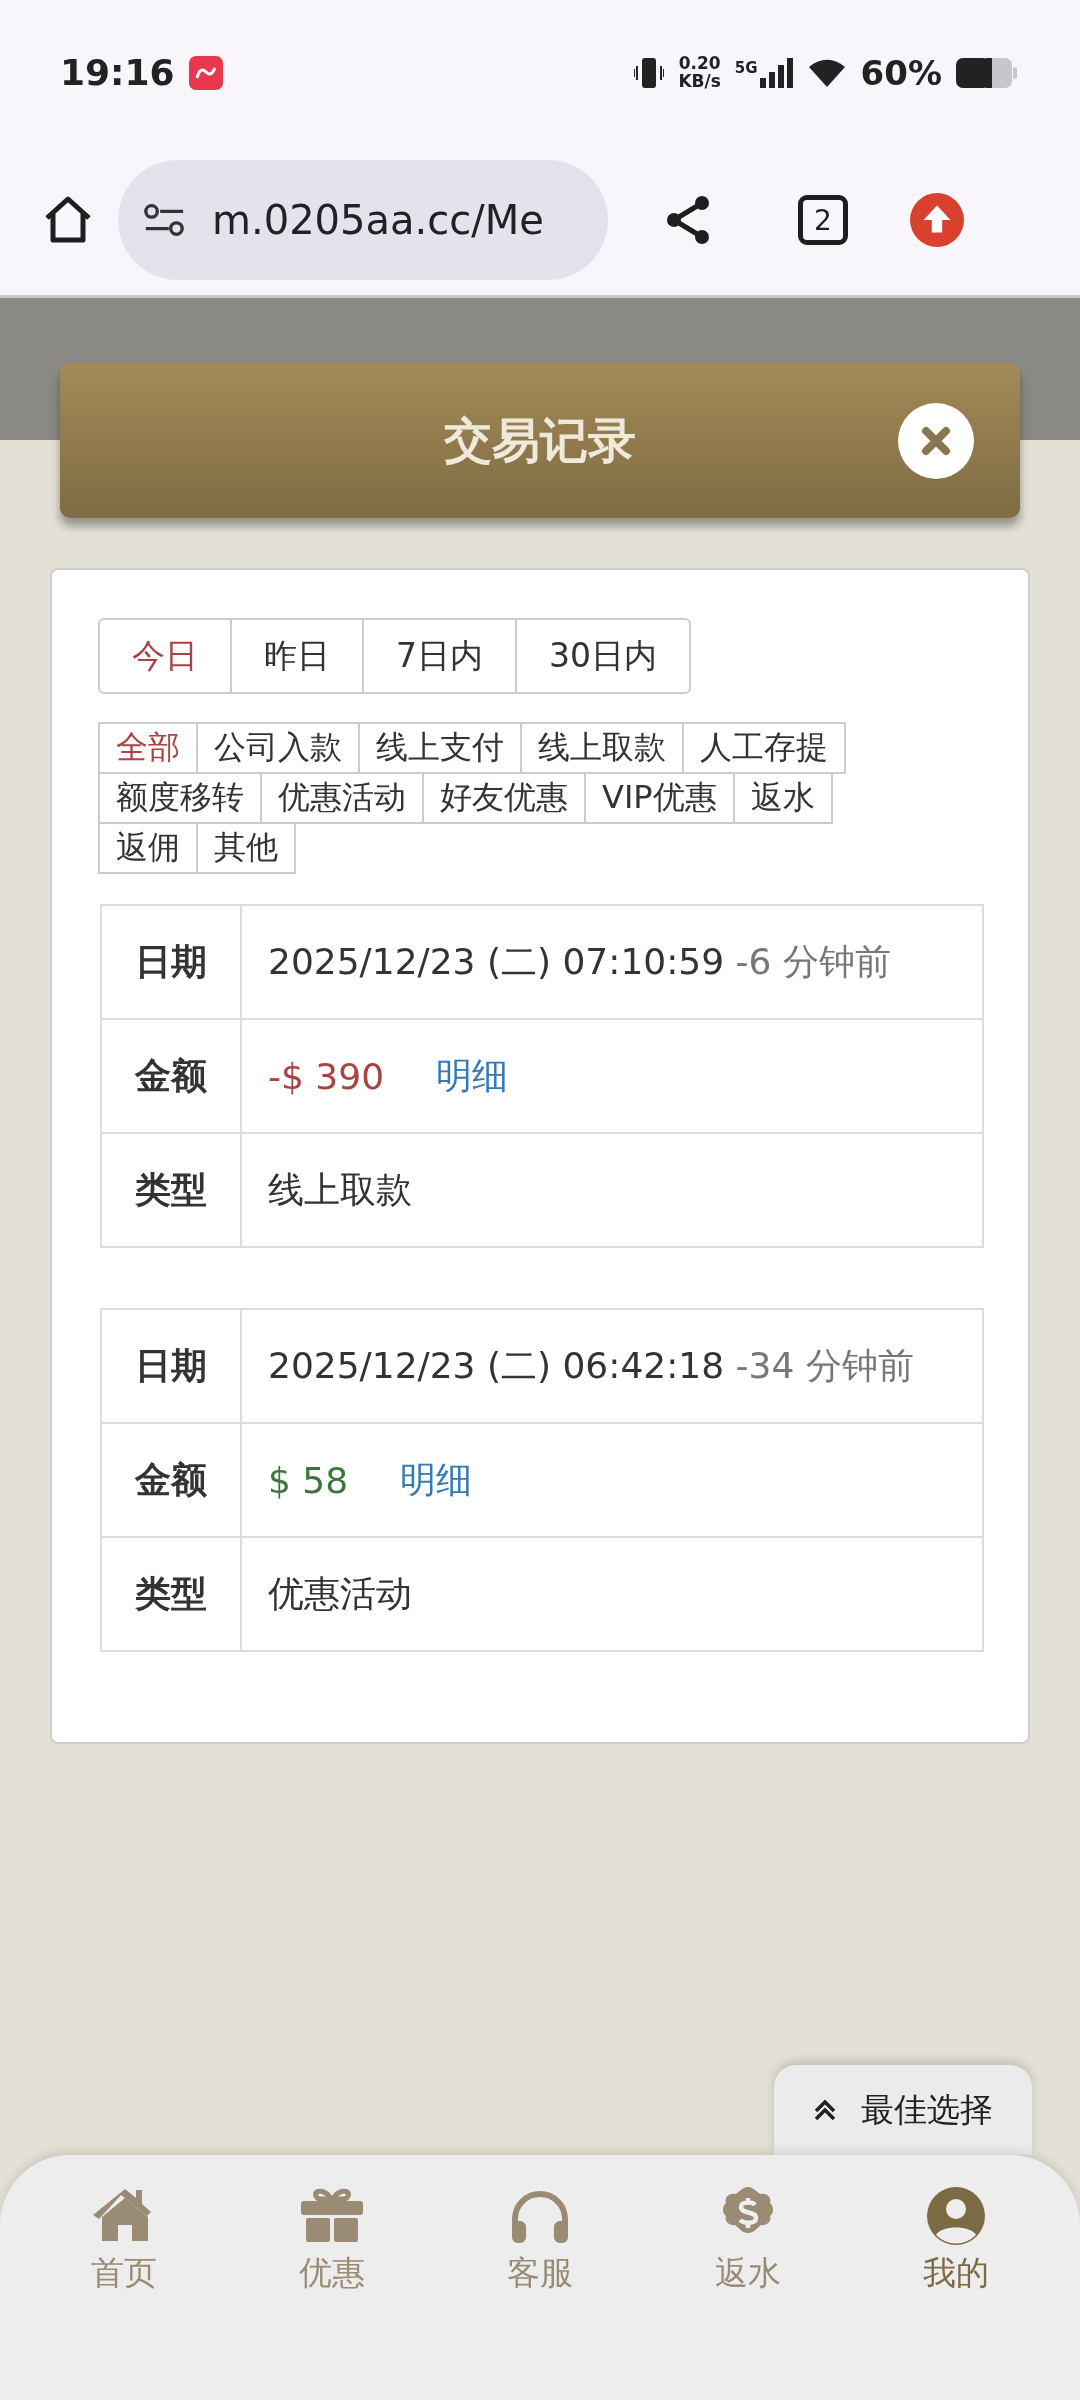 The image size is (1080, 2400). What do you see at coordinates (937, 220) in the screenshot?
I see `update-button` at bounding box center [937, 220].